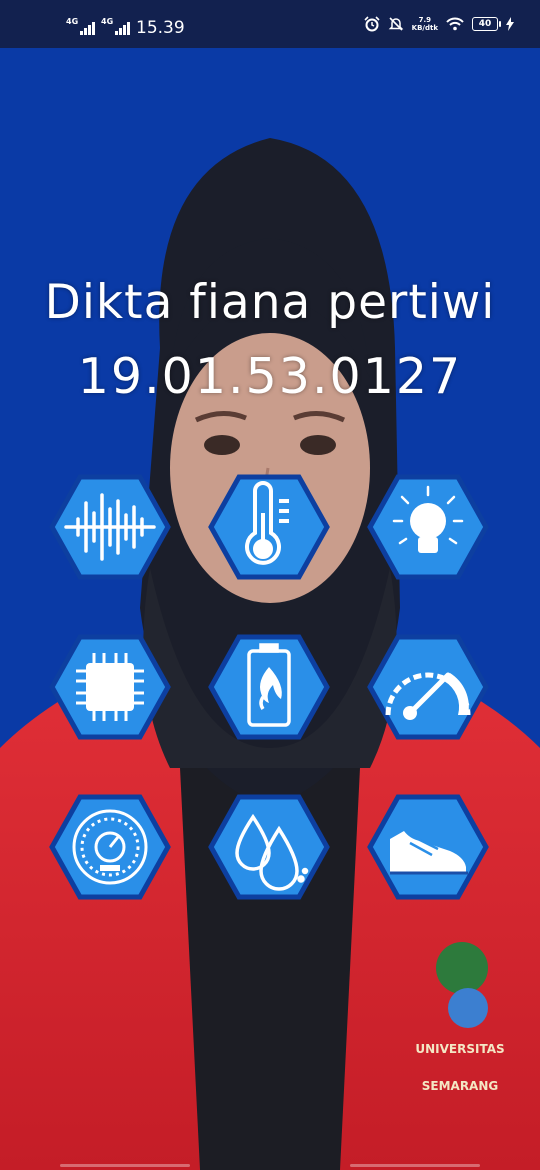 The image size is (540, 1170). What do you see at coordinates (428, 527) in the screenshot?
I see `light-sensor-button` at bounding box center [428, 527].